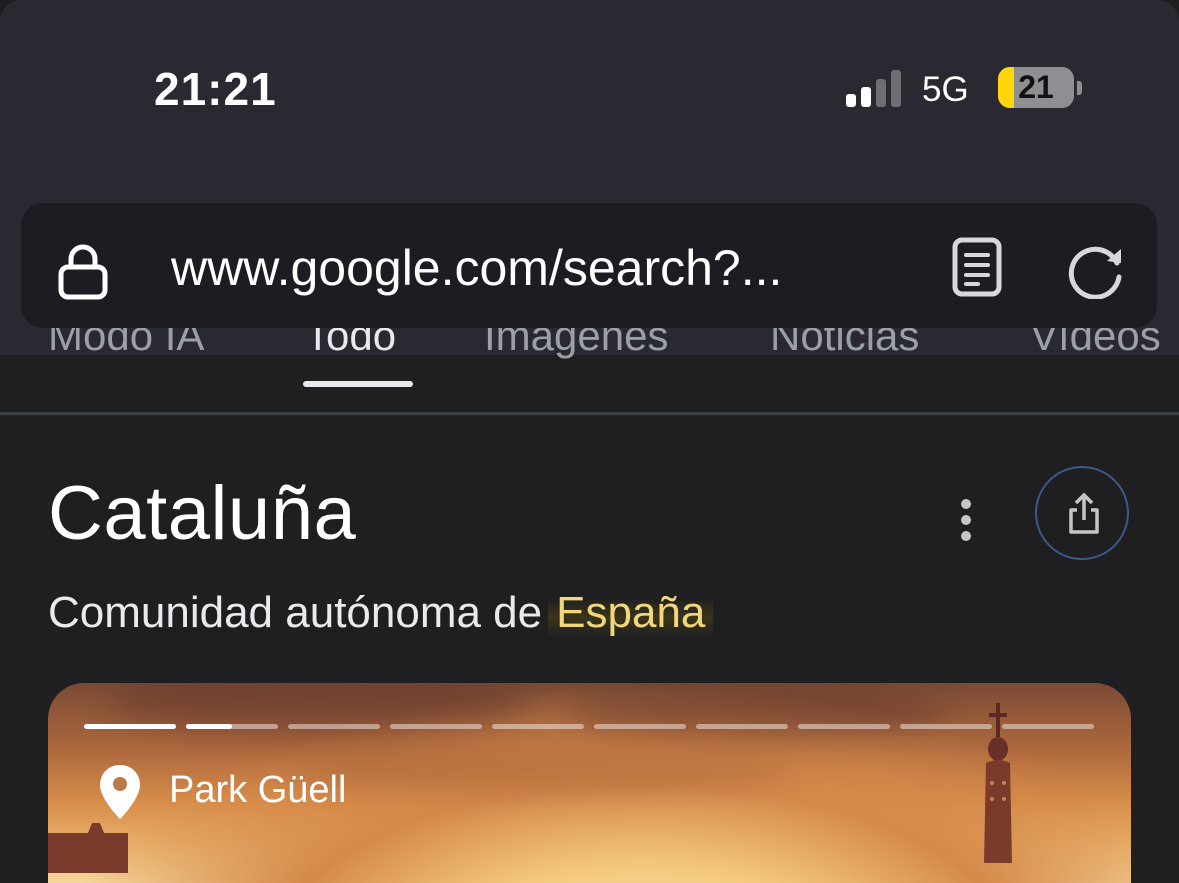 The width and height of the screenshot is (1179, 883). I want to click on battery-percent: 21, so click(1036, 87).